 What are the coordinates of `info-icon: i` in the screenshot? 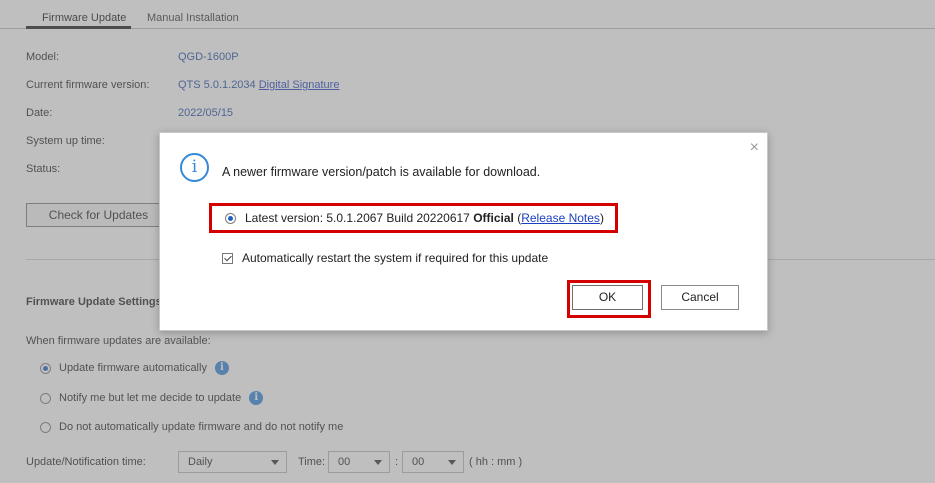 It's located at (194, 167).